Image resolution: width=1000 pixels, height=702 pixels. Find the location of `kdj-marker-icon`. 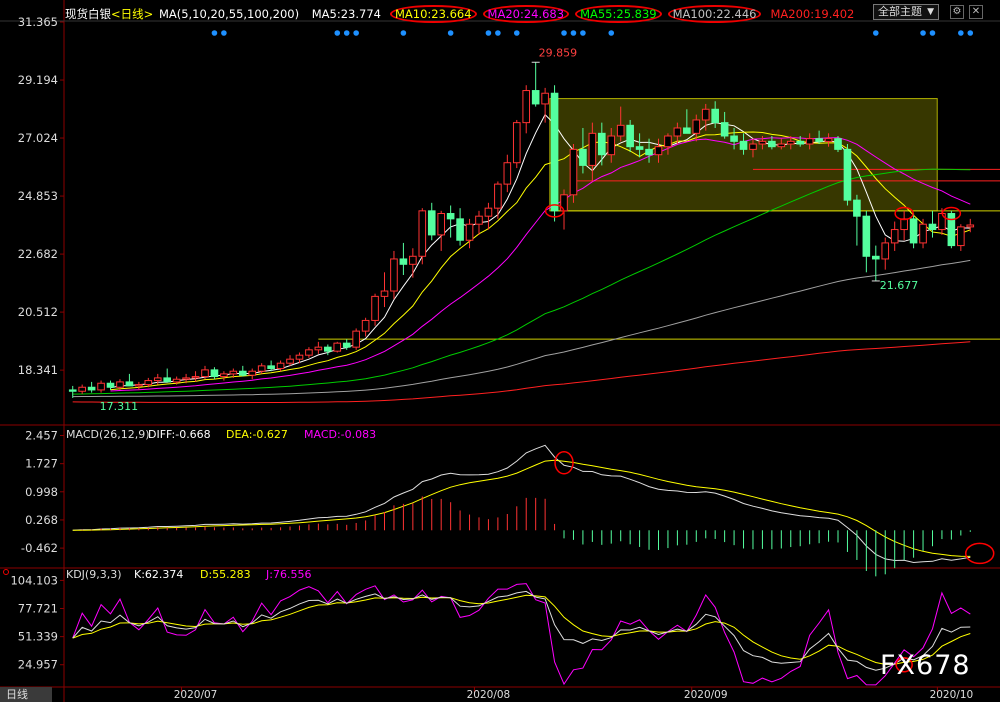

kdj-marker-icon is located at coordinates (6, 572).